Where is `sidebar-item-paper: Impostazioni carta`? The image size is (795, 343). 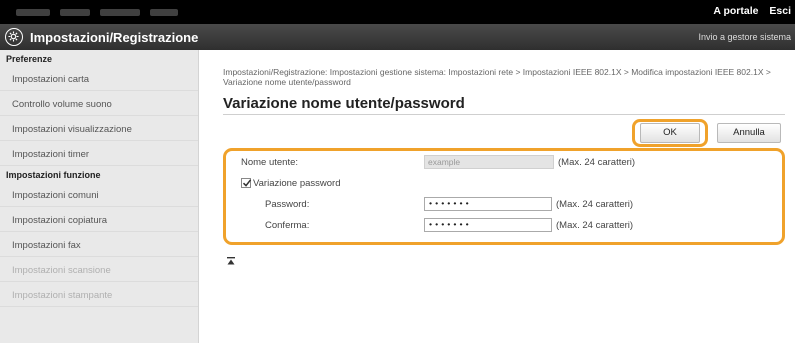 sidebar-item-paper: Impostazioni carta is located at coordinates (99, 78).